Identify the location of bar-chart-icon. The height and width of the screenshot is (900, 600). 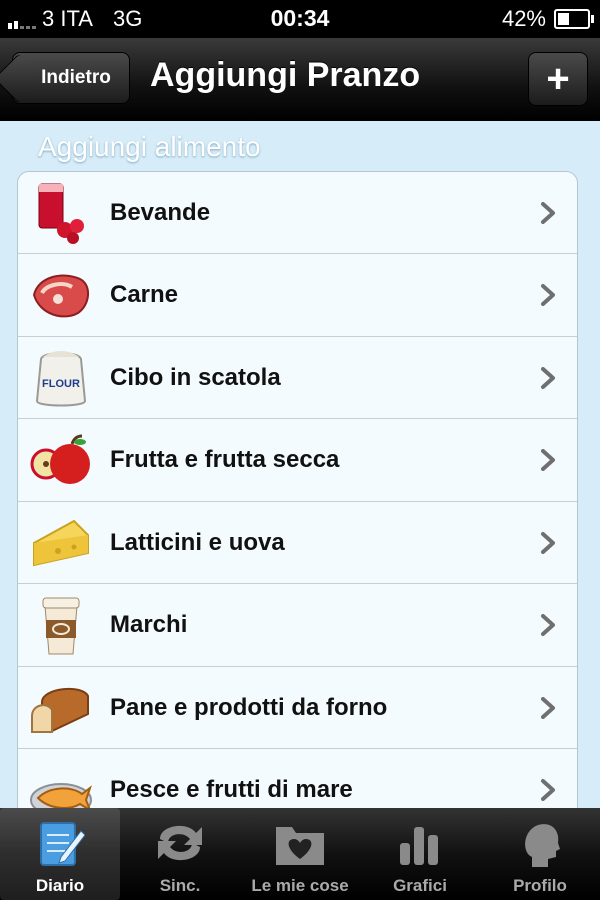
(420, 843).